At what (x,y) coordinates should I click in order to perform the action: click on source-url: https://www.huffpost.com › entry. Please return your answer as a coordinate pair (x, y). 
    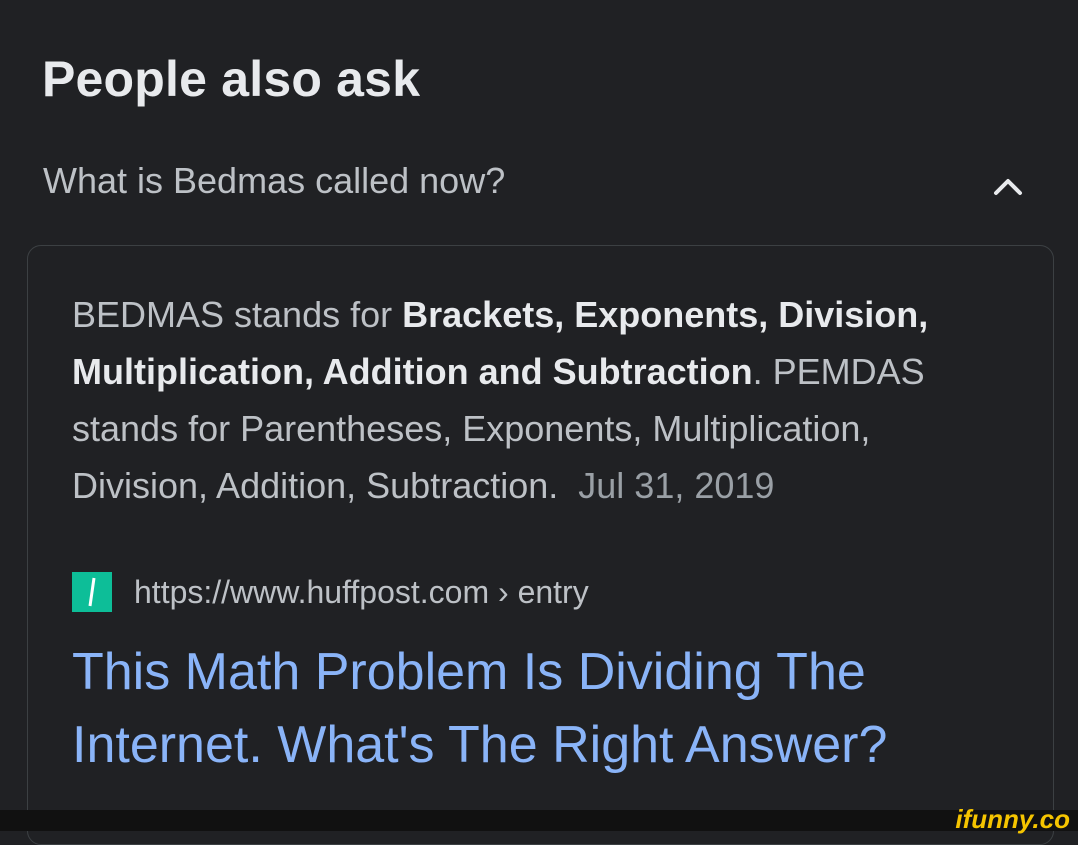
    Looking at the image, I should click on (361, 591).